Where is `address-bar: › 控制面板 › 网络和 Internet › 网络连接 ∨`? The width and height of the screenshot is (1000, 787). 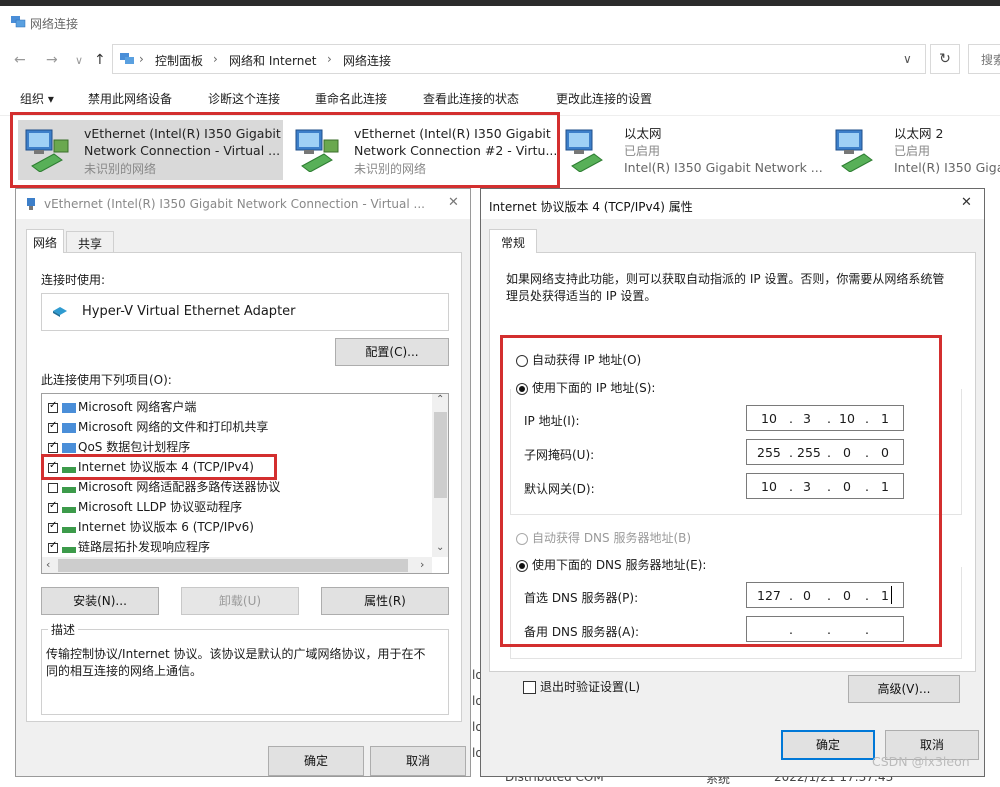 address-bar: › 控制面板 › 网络和 Internet › 网络连接 ∨ is located at coordinates (519, 59).